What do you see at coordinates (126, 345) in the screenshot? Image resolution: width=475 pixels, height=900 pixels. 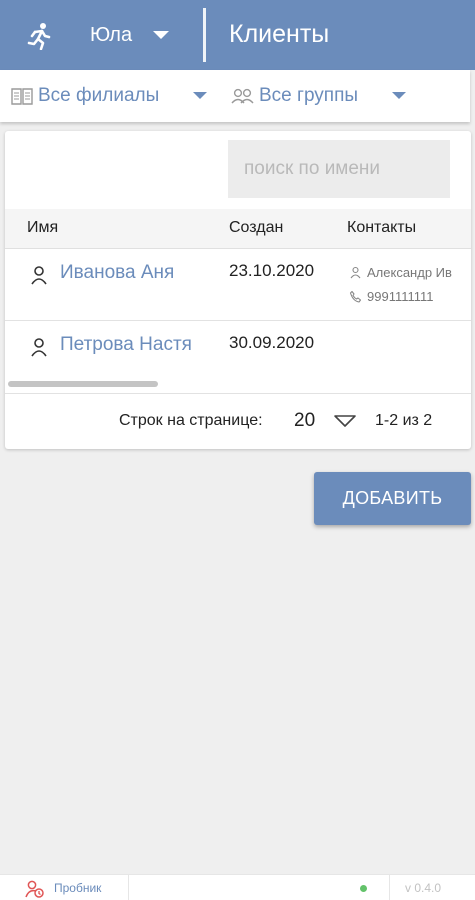 I see `client-name-link: Петрова Настя` at bounding box center [126, 345].